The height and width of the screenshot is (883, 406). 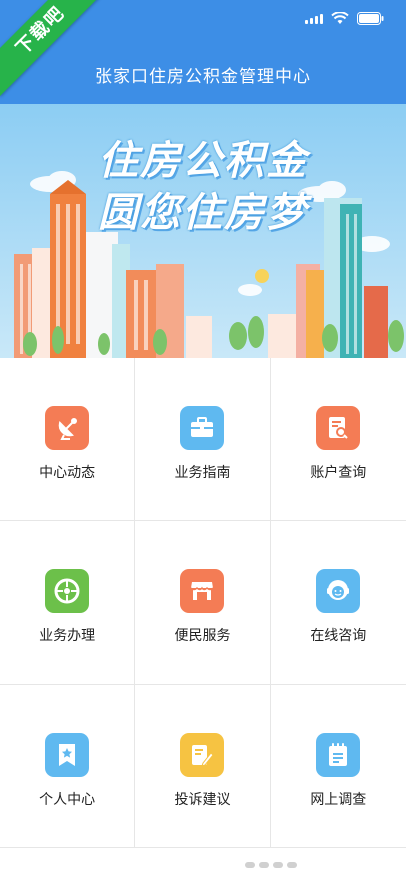 I want to click on menu-item-online-consult: 在线咨询, so click(x=338, y=603).